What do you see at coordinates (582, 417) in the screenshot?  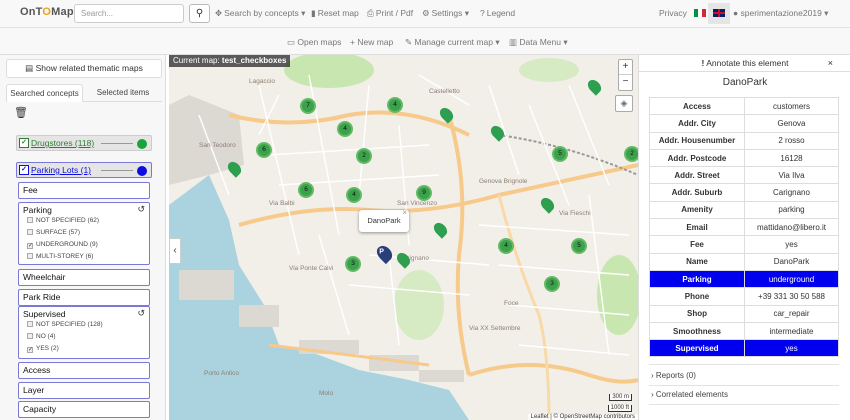 I see `map-attribution: Leaflet | © OpenStreetMap contributors` at bounding box center [582, 417].